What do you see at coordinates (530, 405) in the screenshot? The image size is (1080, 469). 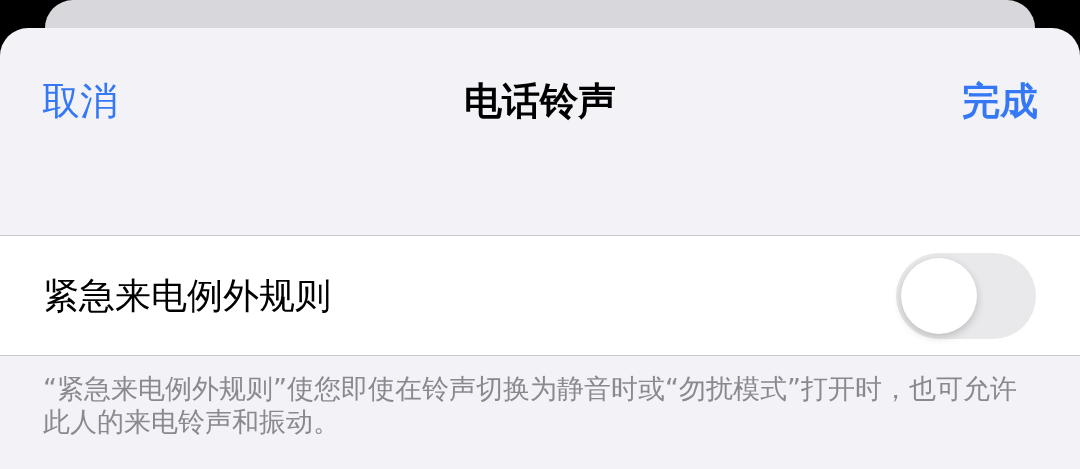 I see `footer-note: “紧急来电例外规则”使您即使在铃声切换为静音时或“勿扰模式”打开时，也可允许此人的来电铃声和振动。` at bounding box center [530, 405].